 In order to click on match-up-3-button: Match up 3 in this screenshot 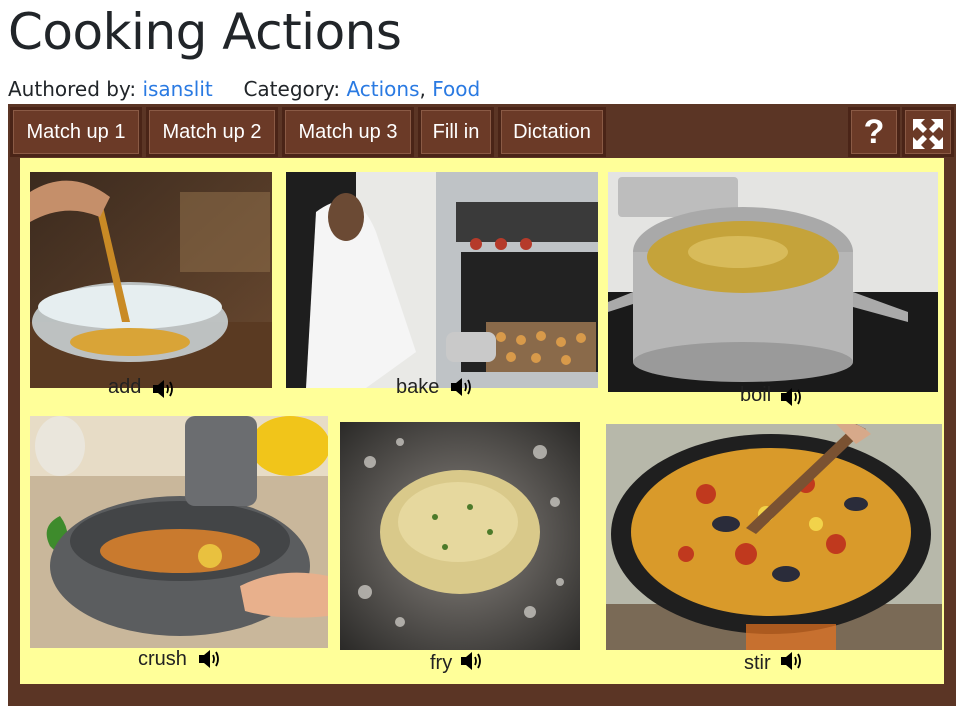, I will do `click(348, 132)`.